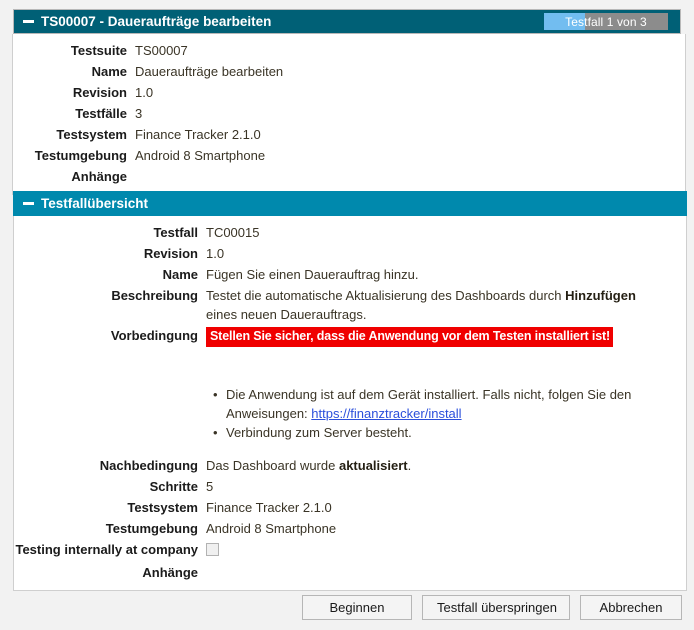  I want to click on field-label-case-testsystem: Testsystem, so click(162, 507).